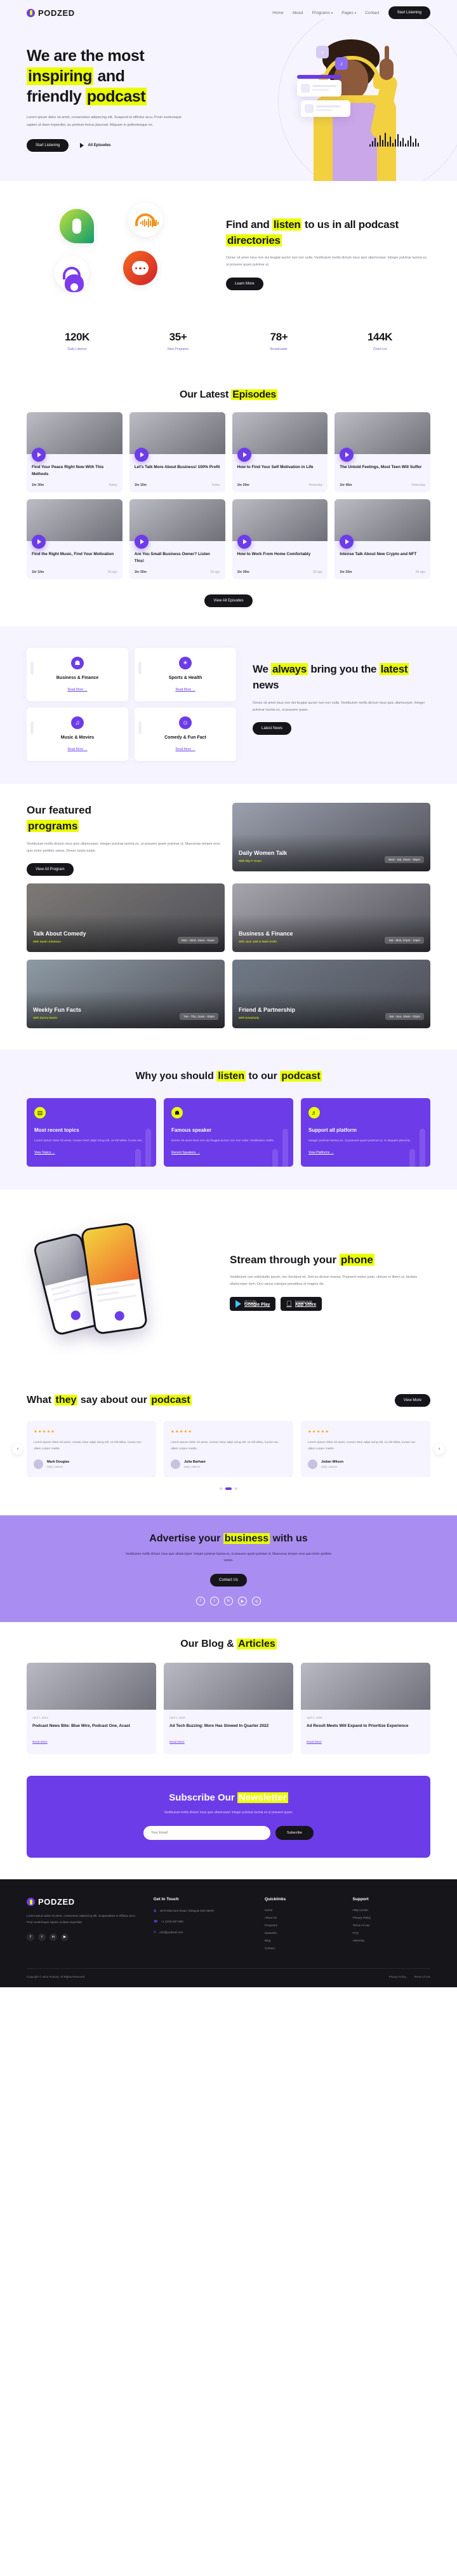  I want to click on nav-item-about: About, so click(298, 13).